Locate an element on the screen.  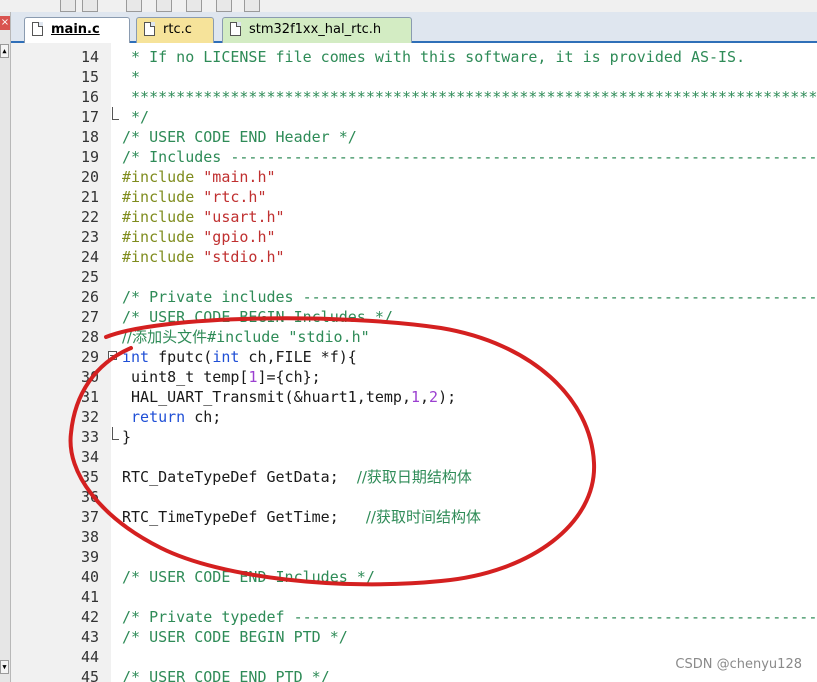
close-icon: × is located at coordinates (5, 23).